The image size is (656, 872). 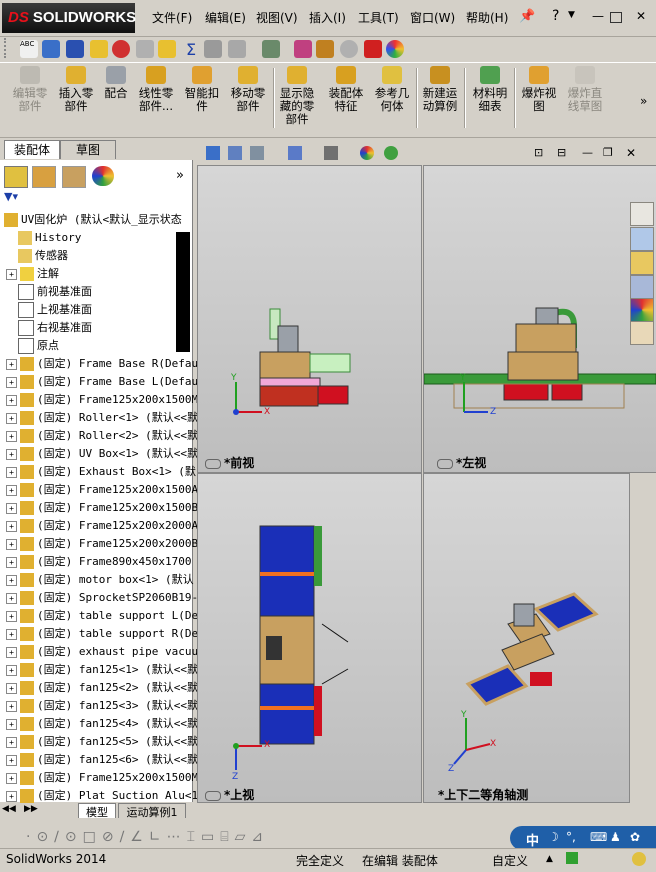 What do you see at coordinates (526, 638) in the screenshot?
I see `viewport-isometric: Y X Z` at bounding box center [526, 638].